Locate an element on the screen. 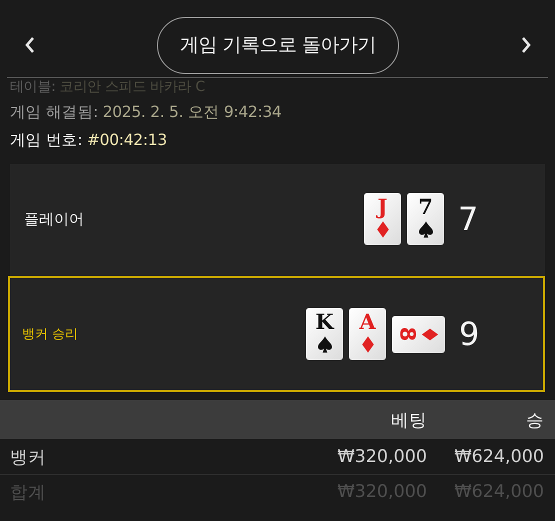  playing-card: 8 is located at coordinates (418, 334).